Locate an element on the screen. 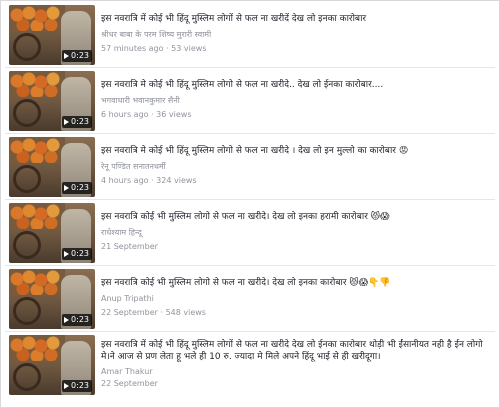 The width and height of the screenshot is (500, 408). video-author: भगवाधारी भवानकुमार सैनी is located at coordinates (296, 100).